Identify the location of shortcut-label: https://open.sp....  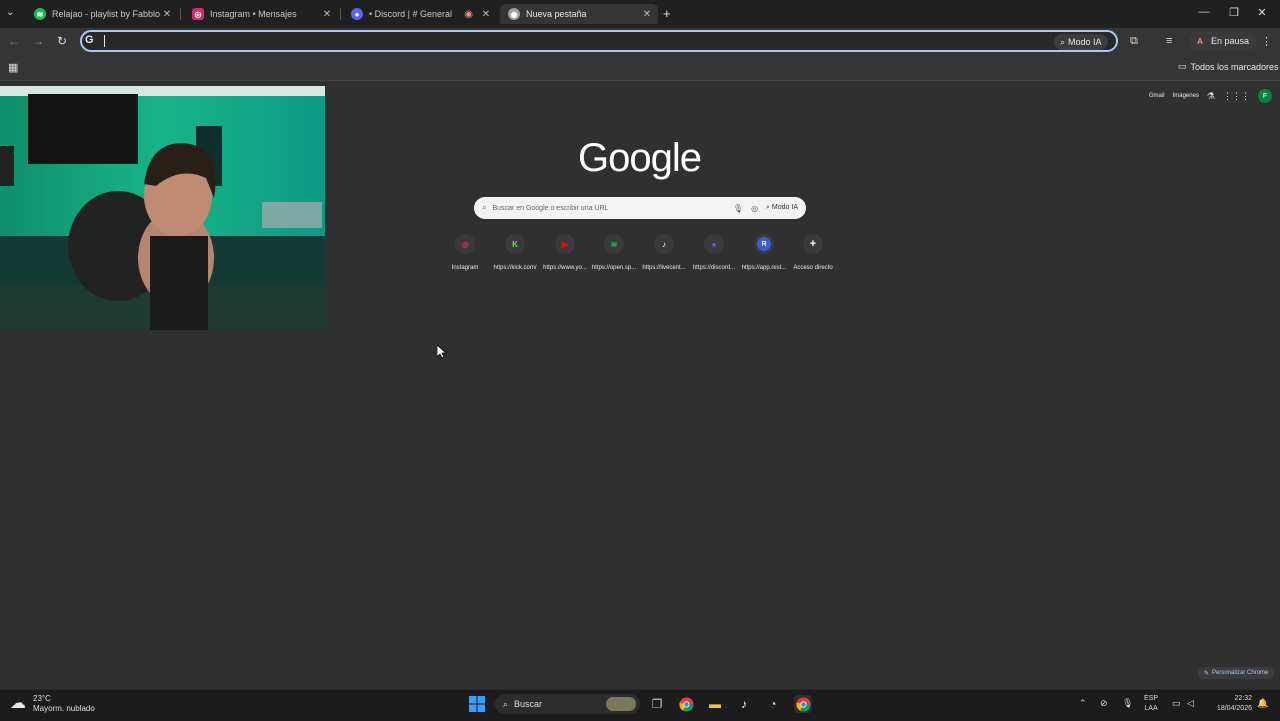
(614, 268).